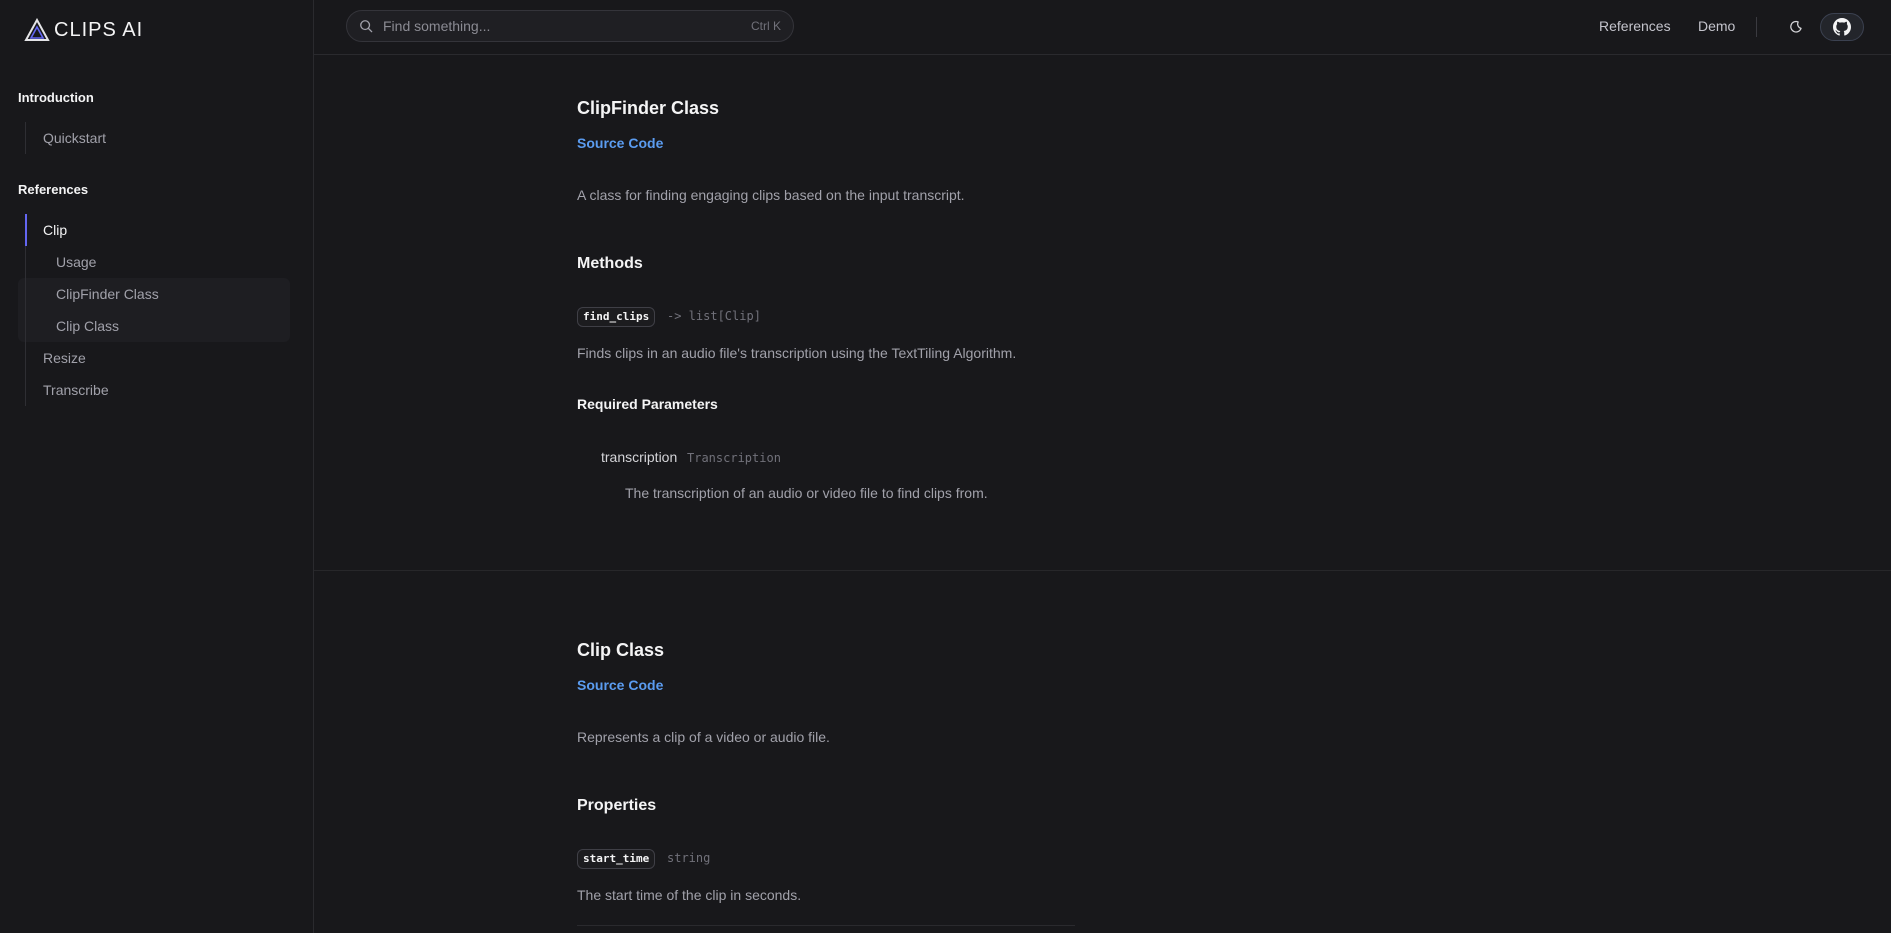  What do you see at coordinates (92, 294) in the screenshot?
I see `sidebar-item-clipfinder-class: ClipFinder Class` at bounding box center [92, 294].